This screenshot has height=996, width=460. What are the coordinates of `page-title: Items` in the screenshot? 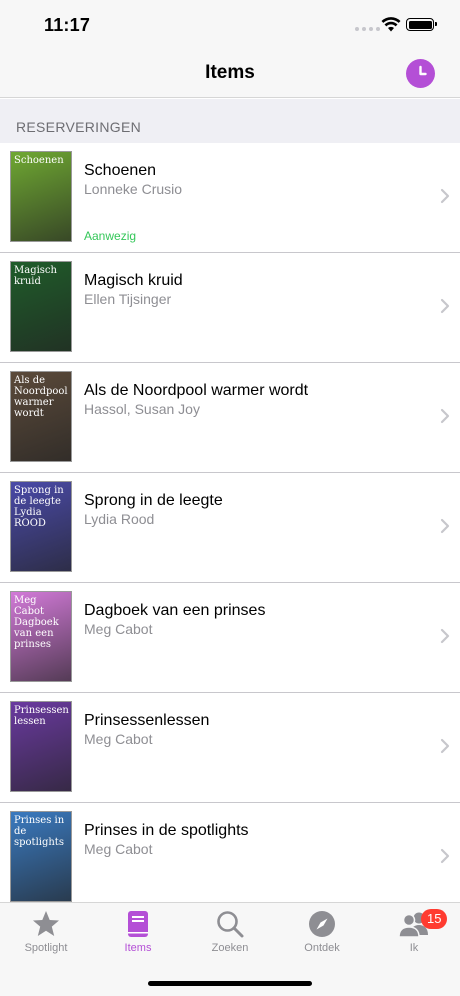 It's located at (230, 72).